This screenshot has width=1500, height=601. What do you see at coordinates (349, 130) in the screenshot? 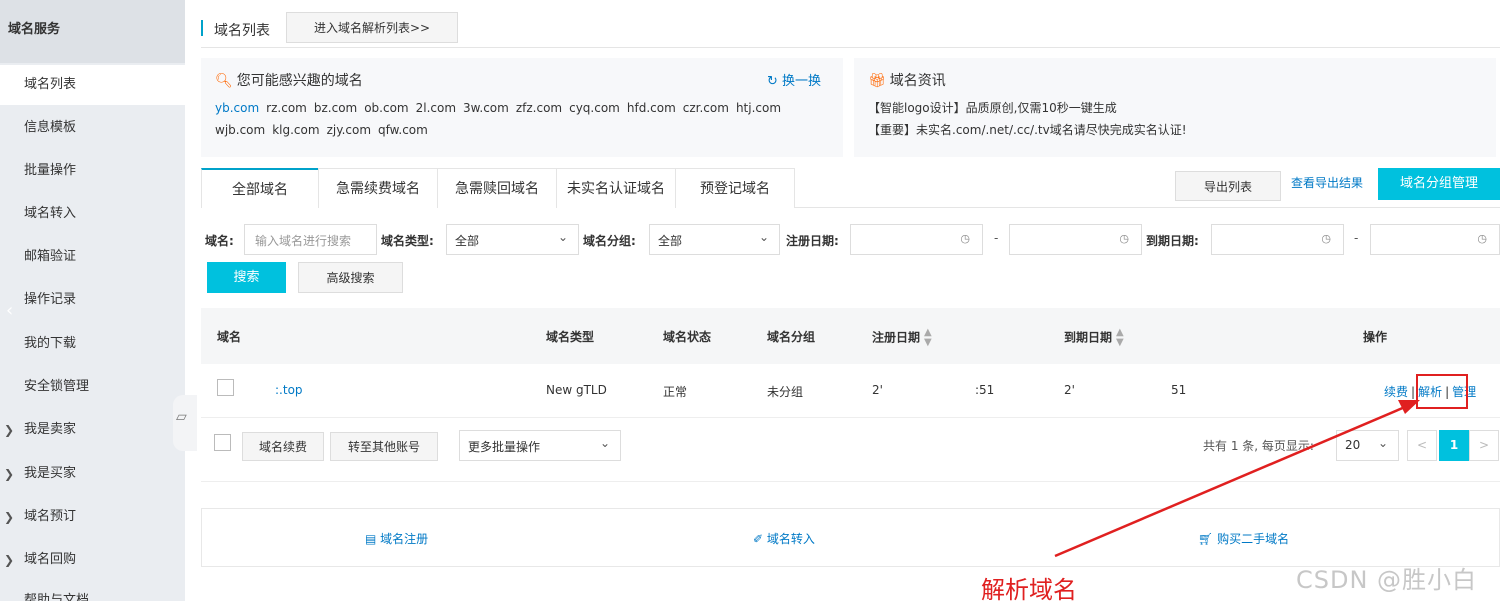
I see `domain-suggestion: zjy.com` at bounding box center [349, 130].